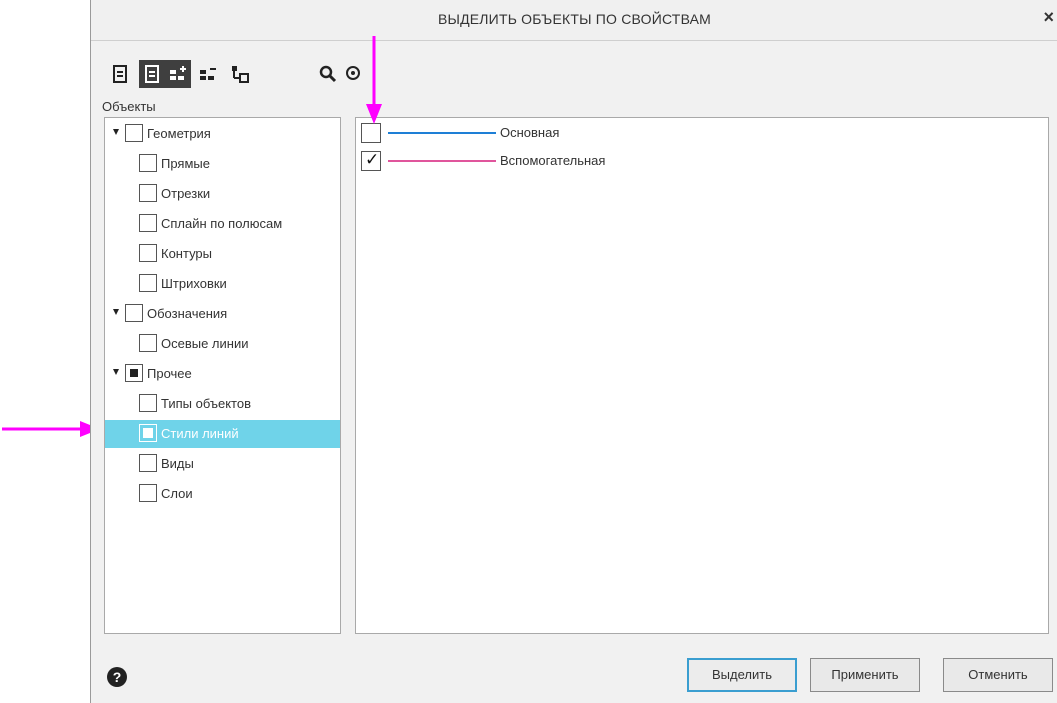  I want to click on line-style-checkbox: ✓, so click(371, 160).